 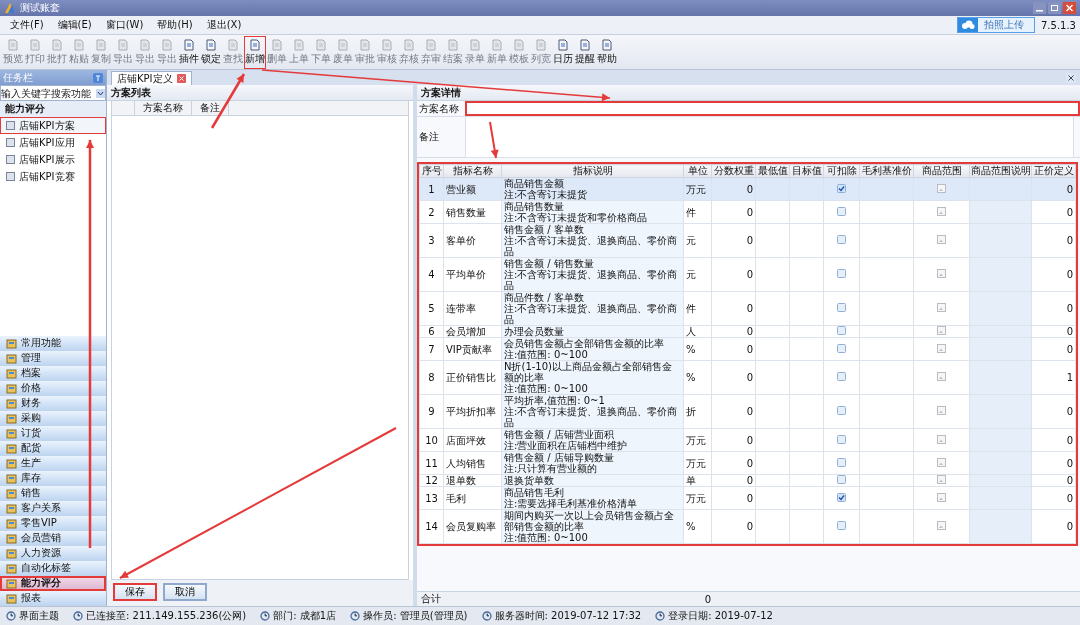 I want to click on module-button: 客户关系, so click(x=53, y=508).